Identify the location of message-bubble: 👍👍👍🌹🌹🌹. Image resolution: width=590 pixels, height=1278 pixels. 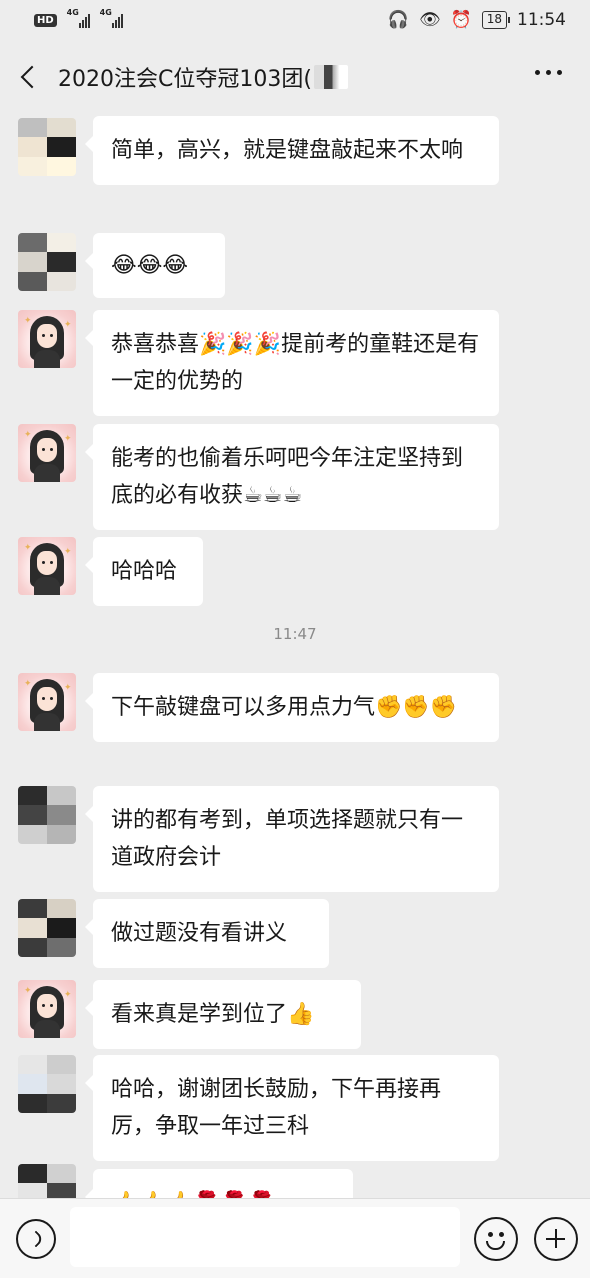
(219, 1183).